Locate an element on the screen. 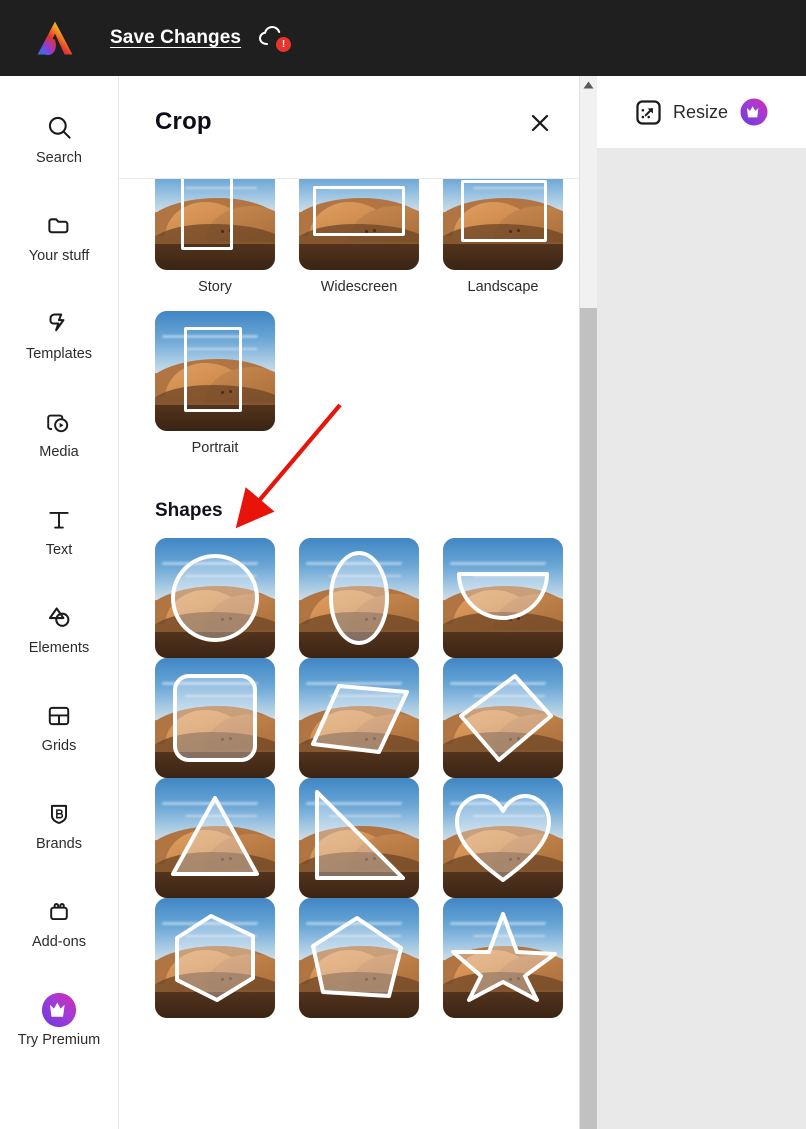  star-shape-icon is located at coordinates (504, 957).